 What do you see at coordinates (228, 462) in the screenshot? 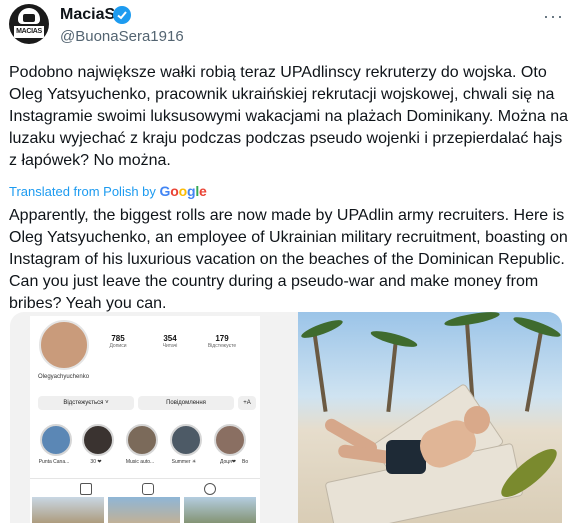
I see `instagram-highlight-label: Доця❤` at bounding box center [228, 462].